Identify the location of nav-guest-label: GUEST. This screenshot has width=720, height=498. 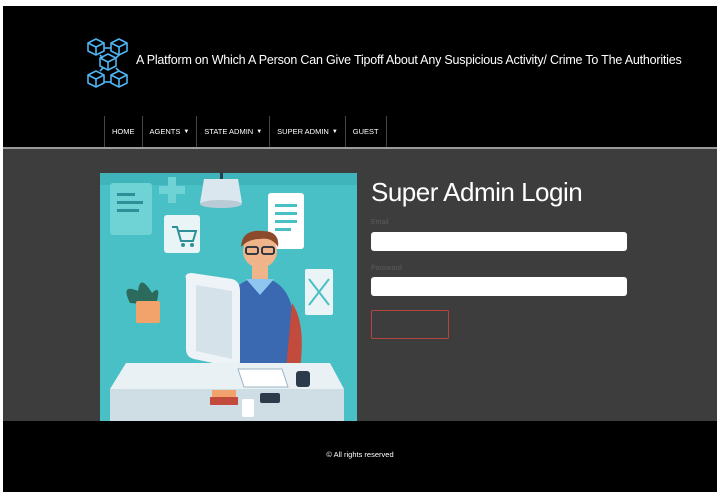
(365, 131).